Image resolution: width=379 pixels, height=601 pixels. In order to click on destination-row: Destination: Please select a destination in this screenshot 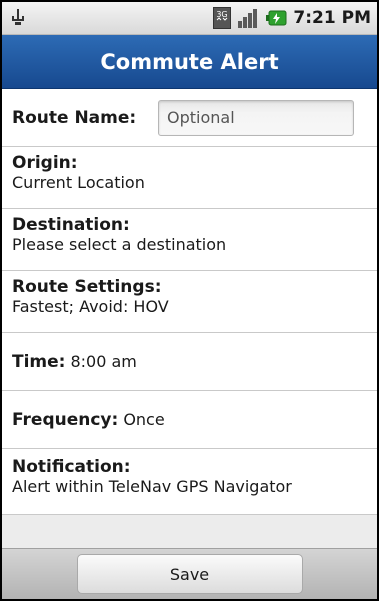, I will do `click(189, 240)`.